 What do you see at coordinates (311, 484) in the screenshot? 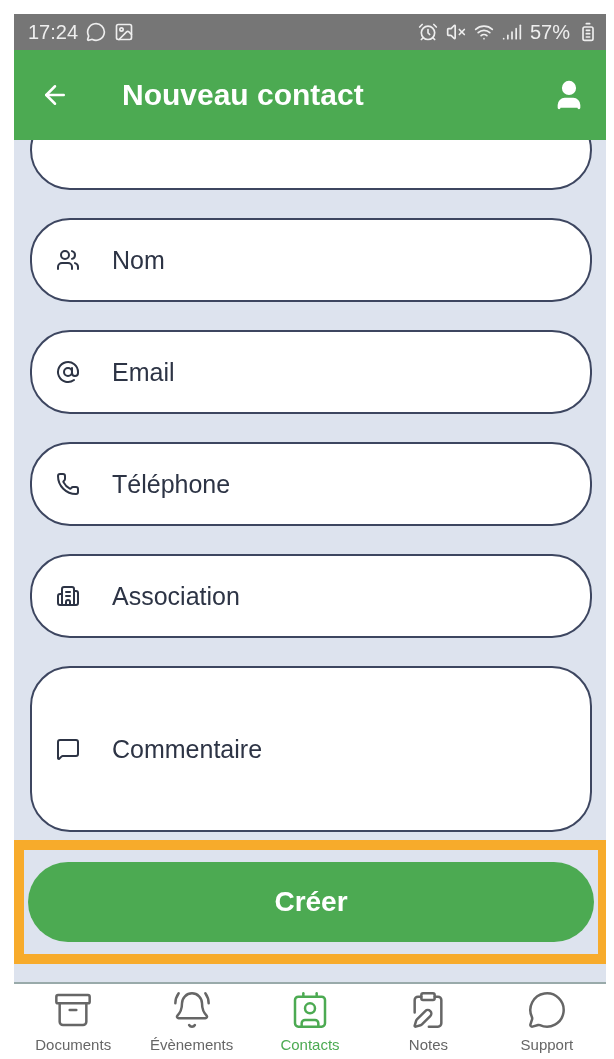
I see `input-field: Téléphone` at bounding box center [311, 484].